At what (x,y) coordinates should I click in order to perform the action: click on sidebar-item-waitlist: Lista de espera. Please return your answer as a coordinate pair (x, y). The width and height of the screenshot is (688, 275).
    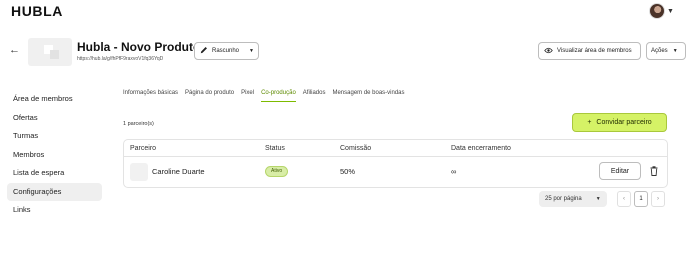
    Looking at the image, I should click on (54, 173).